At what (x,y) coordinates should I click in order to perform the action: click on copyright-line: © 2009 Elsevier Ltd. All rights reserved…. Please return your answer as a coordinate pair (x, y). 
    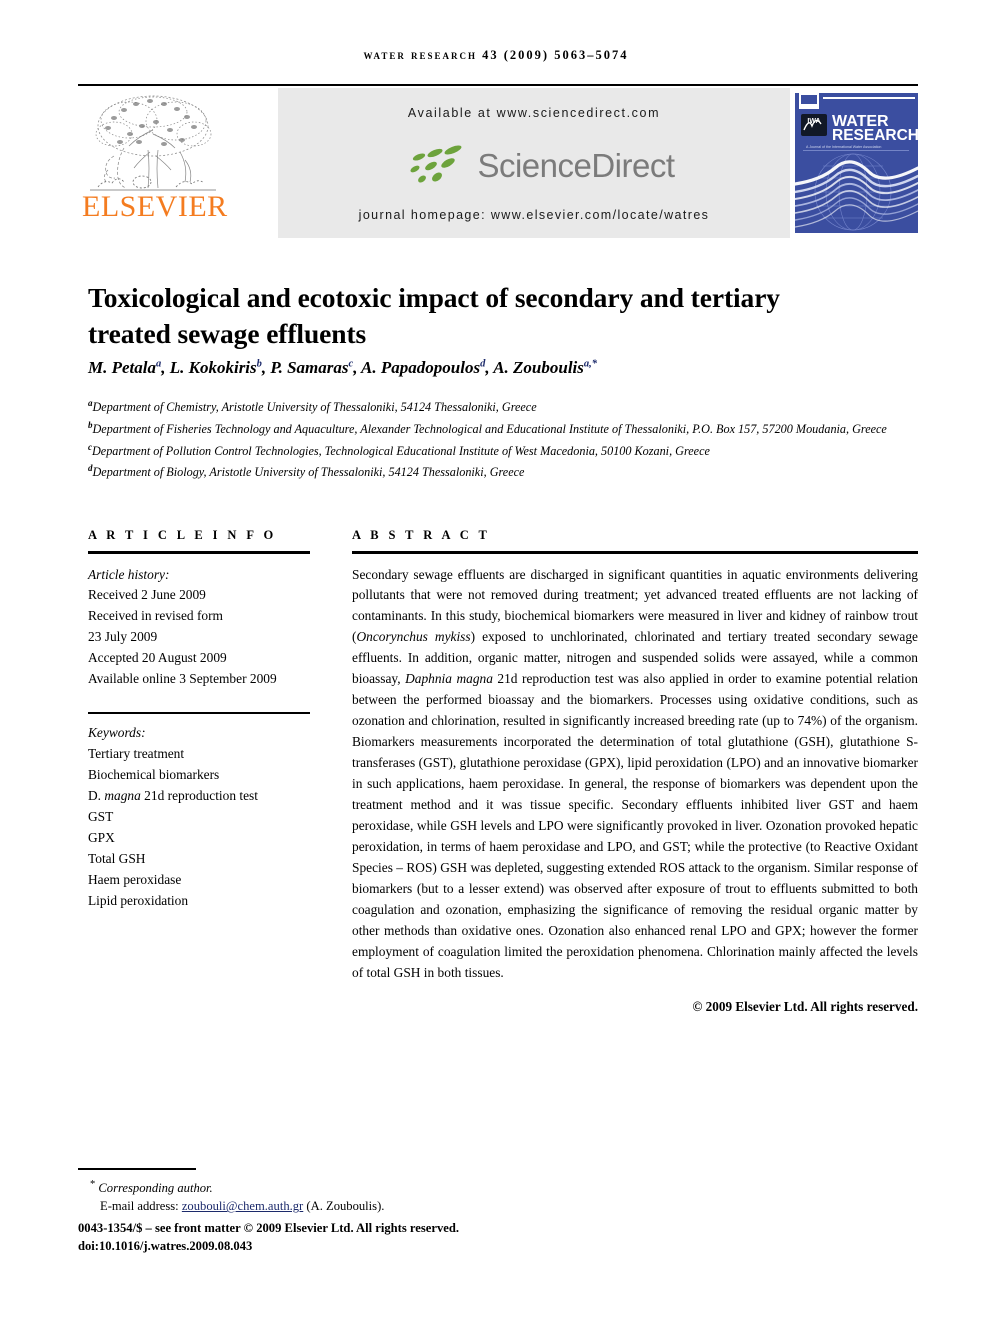
    Looking at the image, I should click on (805, 1006).